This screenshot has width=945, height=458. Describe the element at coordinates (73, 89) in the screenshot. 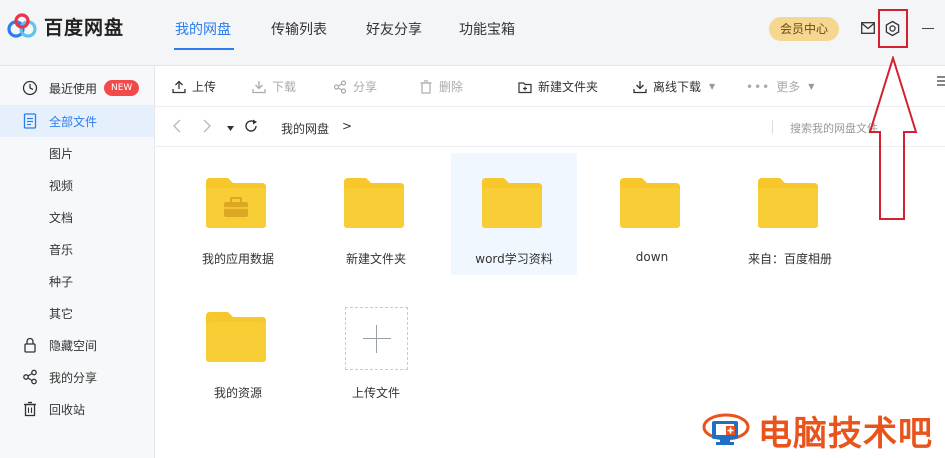

I see `sidebar-item-label: 最近使用` at that location.